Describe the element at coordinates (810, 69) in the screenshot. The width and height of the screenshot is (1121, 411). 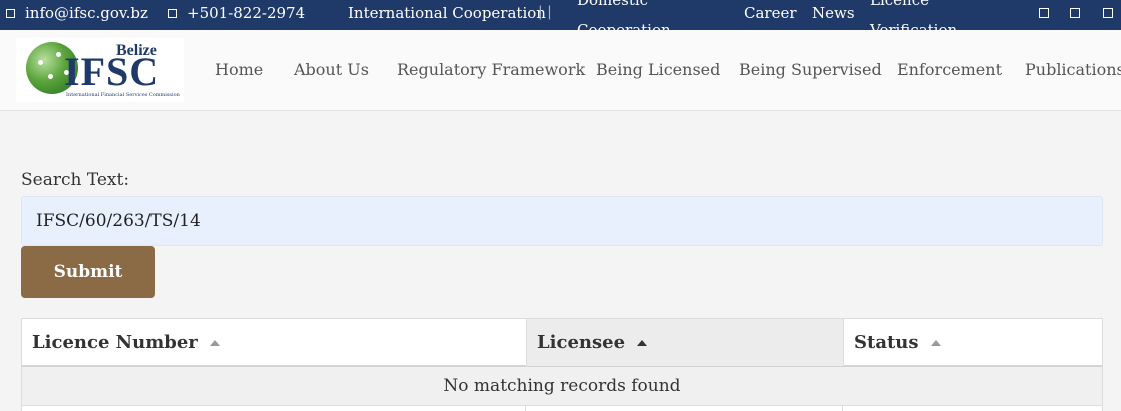
I see `nav-being-supervised: Being Supervised` at that location.